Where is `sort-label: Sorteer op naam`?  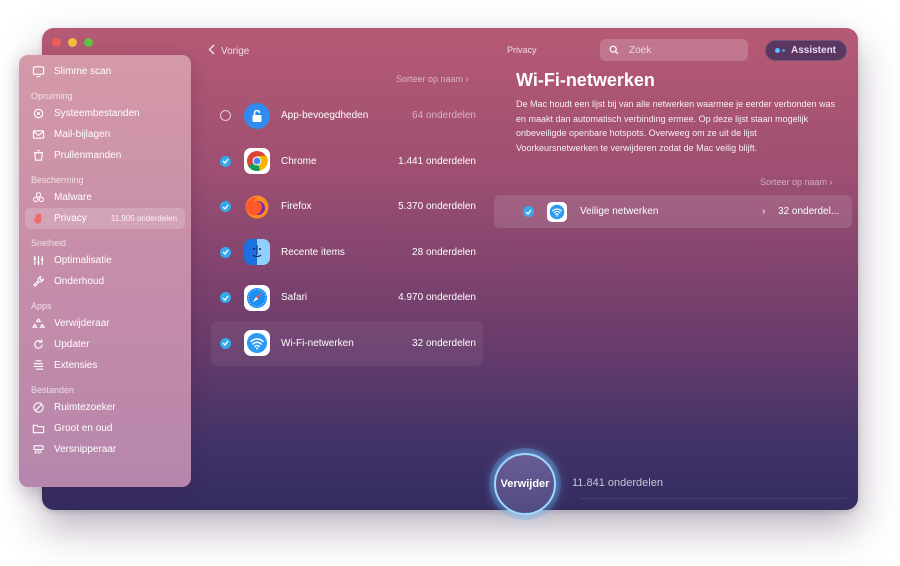 sort-label: Sorteer op naam is located at coordinates (794, 182).